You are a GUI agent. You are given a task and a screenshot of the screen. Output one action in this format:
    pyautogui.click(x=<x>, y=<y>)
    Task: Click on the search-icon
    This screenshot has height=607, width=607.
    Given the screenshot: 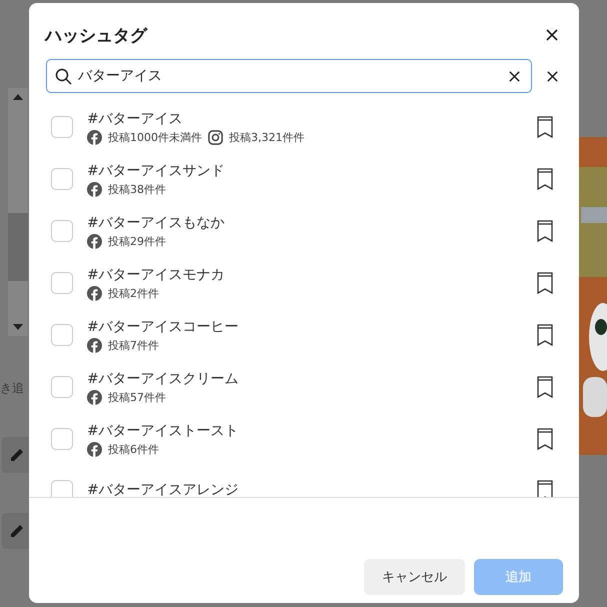 What is the action you would take?
    pyautogui.click(x=63, y=76)
    